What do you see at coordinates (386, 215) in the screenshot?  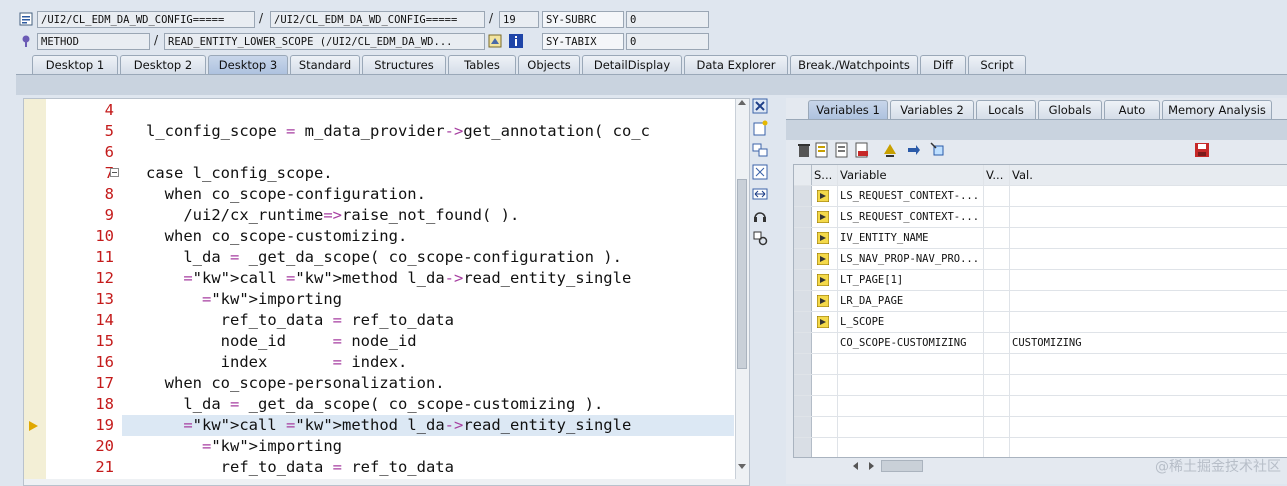 I see `code-line: 9 /ui2/cx_runtime=>raise_not_found( ).` at bounding box center [386, 215].